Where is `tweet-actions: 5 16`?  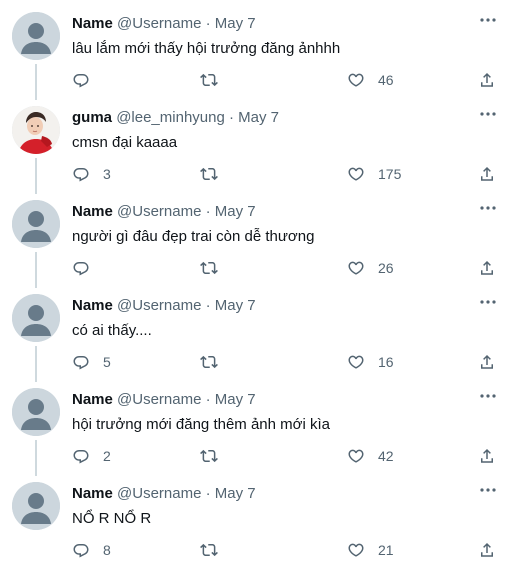
tweet-actions: 5 16 is located at coordinates (286, 362).